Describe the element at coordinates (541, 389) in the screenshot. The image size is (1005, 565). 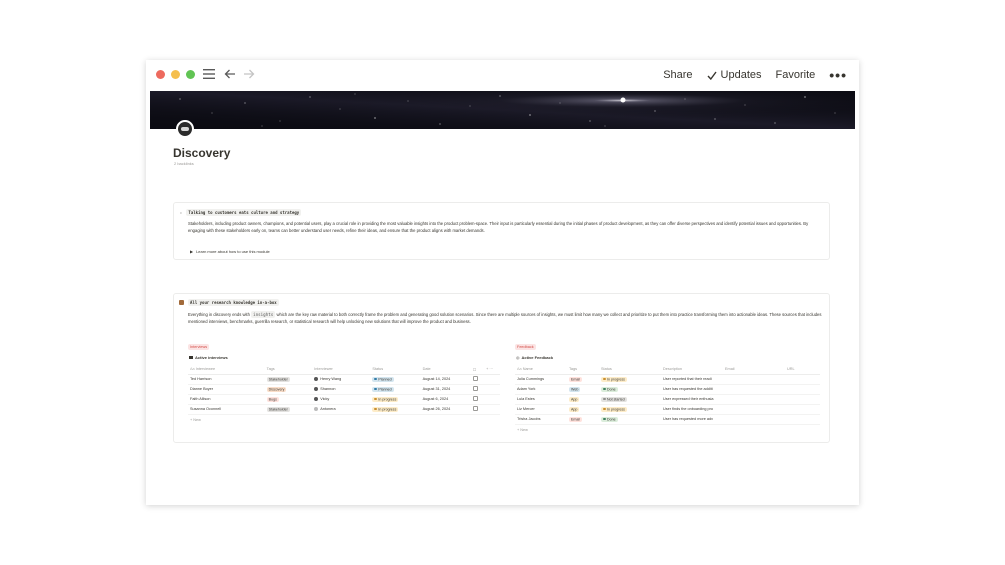
I see `name-cell: Adam York` at that location.